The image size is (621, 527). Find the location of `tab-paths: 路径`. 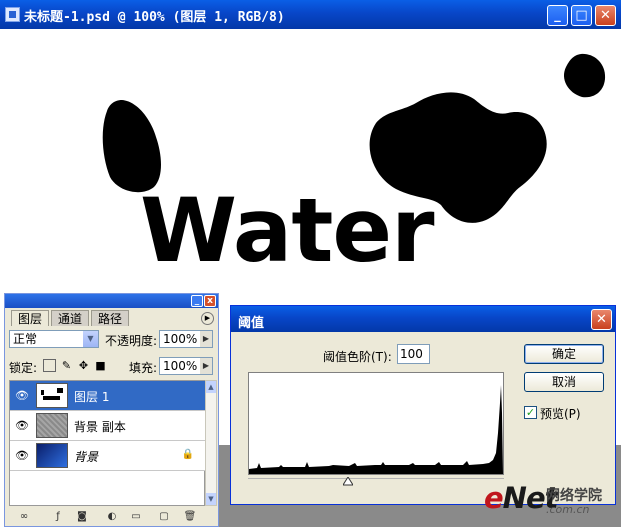

tab-paths: 路径 is located at coordinates (110, 318).